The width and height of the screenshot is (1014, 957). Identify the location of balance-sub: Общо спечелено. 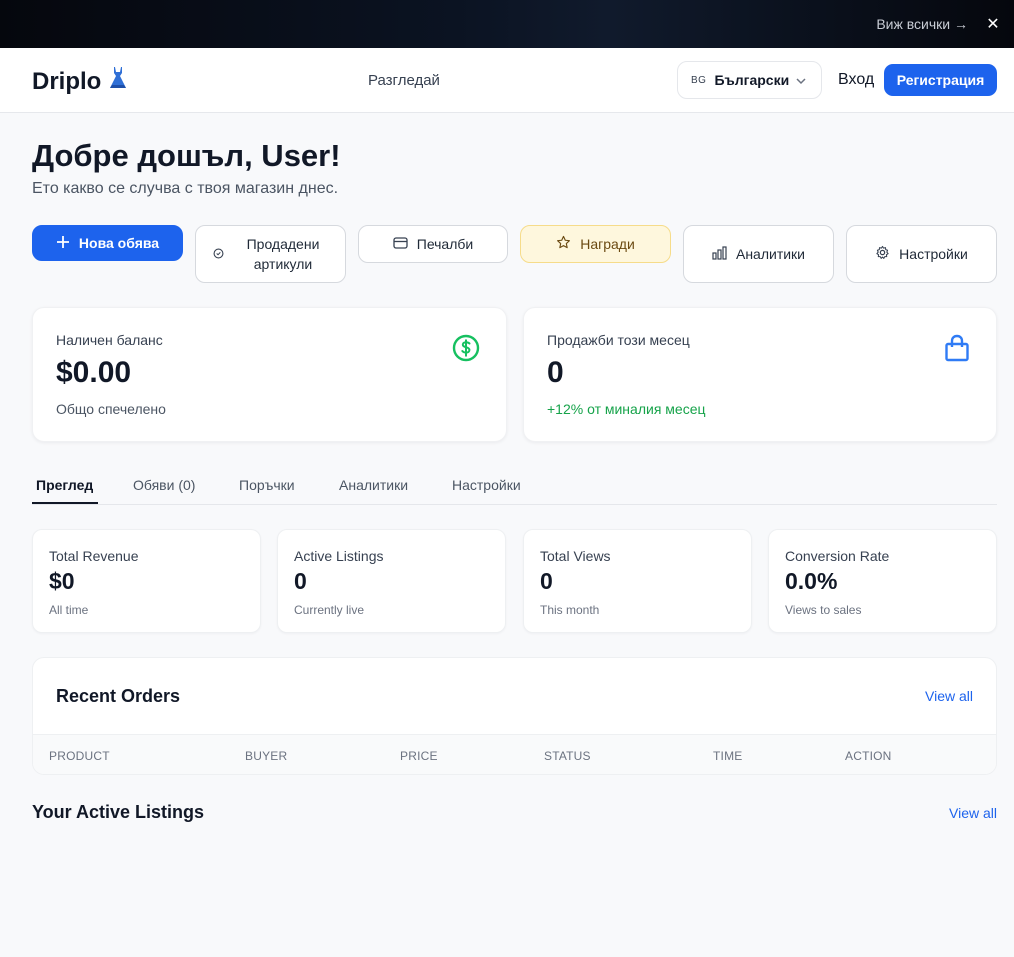
(111, 409).